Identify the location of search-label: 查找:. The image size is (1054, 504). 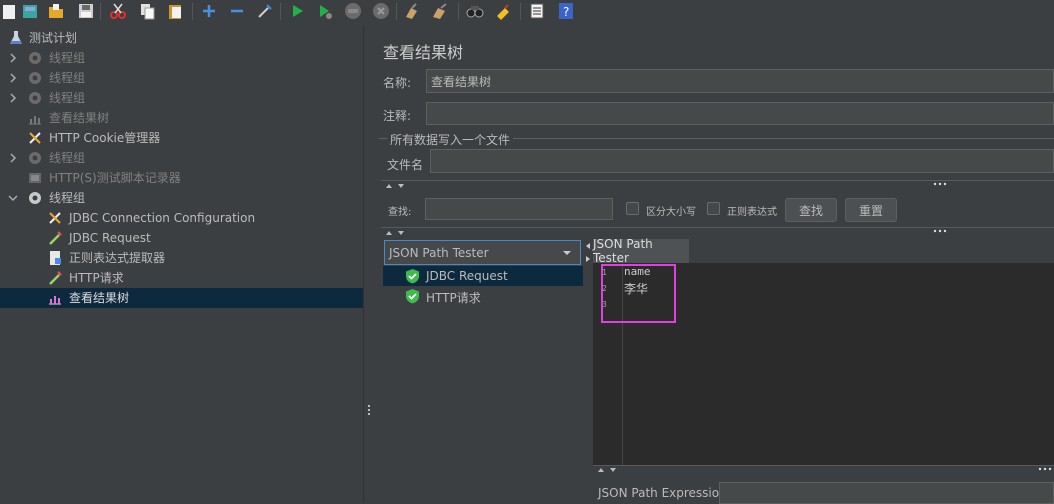
(400, 212).